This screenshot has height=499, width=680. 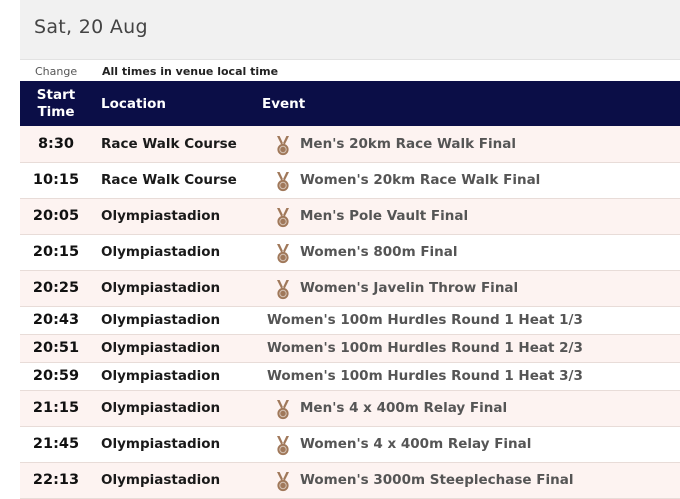 I want to click on event-name: Women's Javelin Throw Final, so click(x=409, y=288).